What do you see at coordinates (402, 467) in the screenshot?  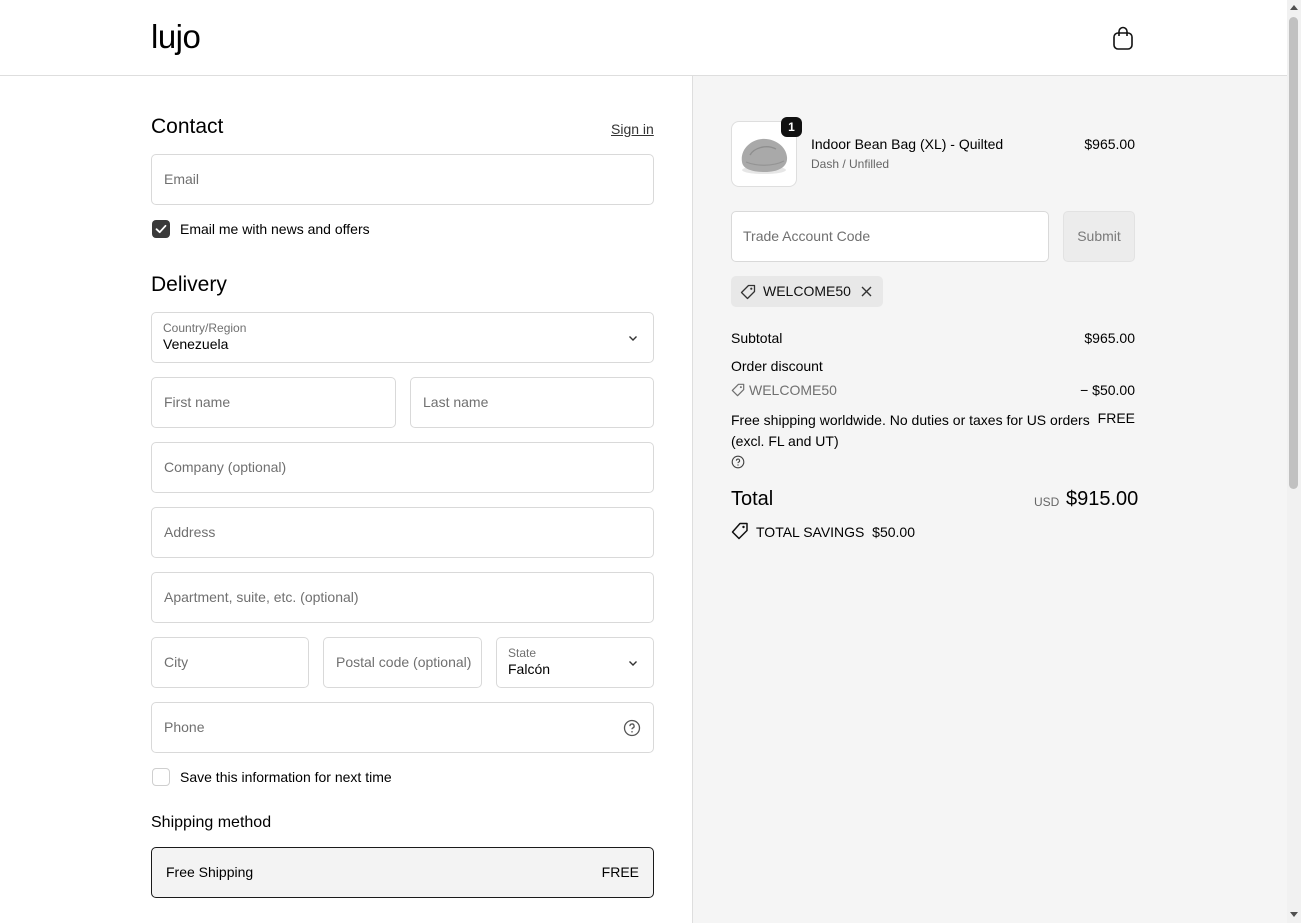 I see `company-field: Company (optional)` at bounding box center [402, 467].